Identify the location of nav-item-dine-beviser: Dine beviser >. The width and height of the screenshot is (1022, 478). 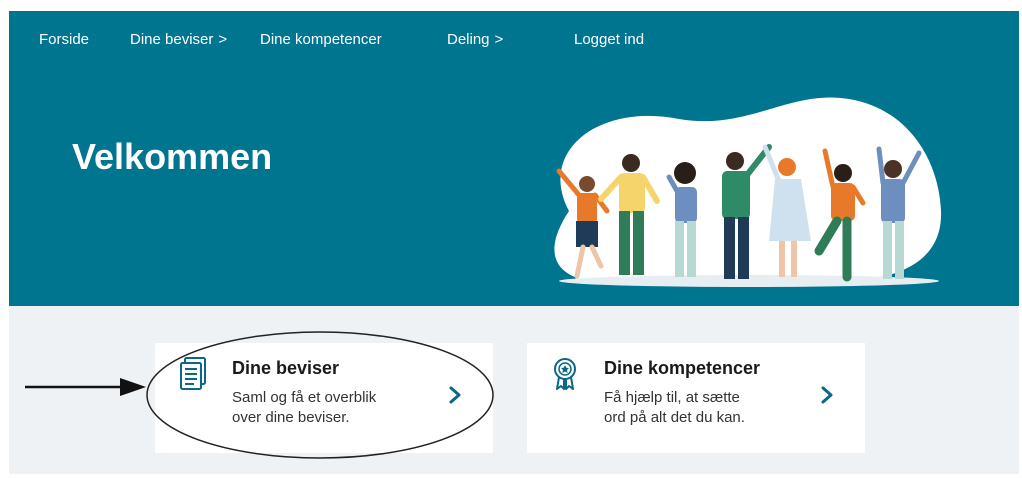
(178, 40).